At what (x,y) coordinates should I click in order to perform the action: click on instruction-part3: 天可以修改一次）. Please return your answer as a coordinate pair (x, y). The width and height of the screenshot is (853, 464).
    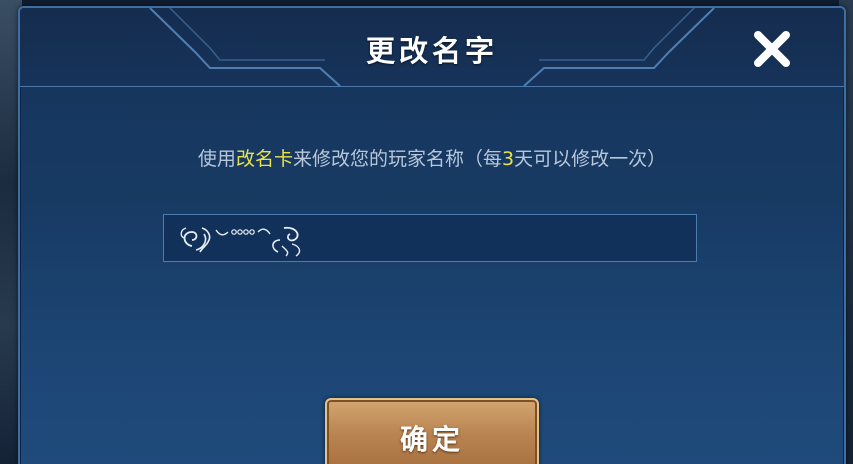
    Looking at the image, I should click on (590, 159).